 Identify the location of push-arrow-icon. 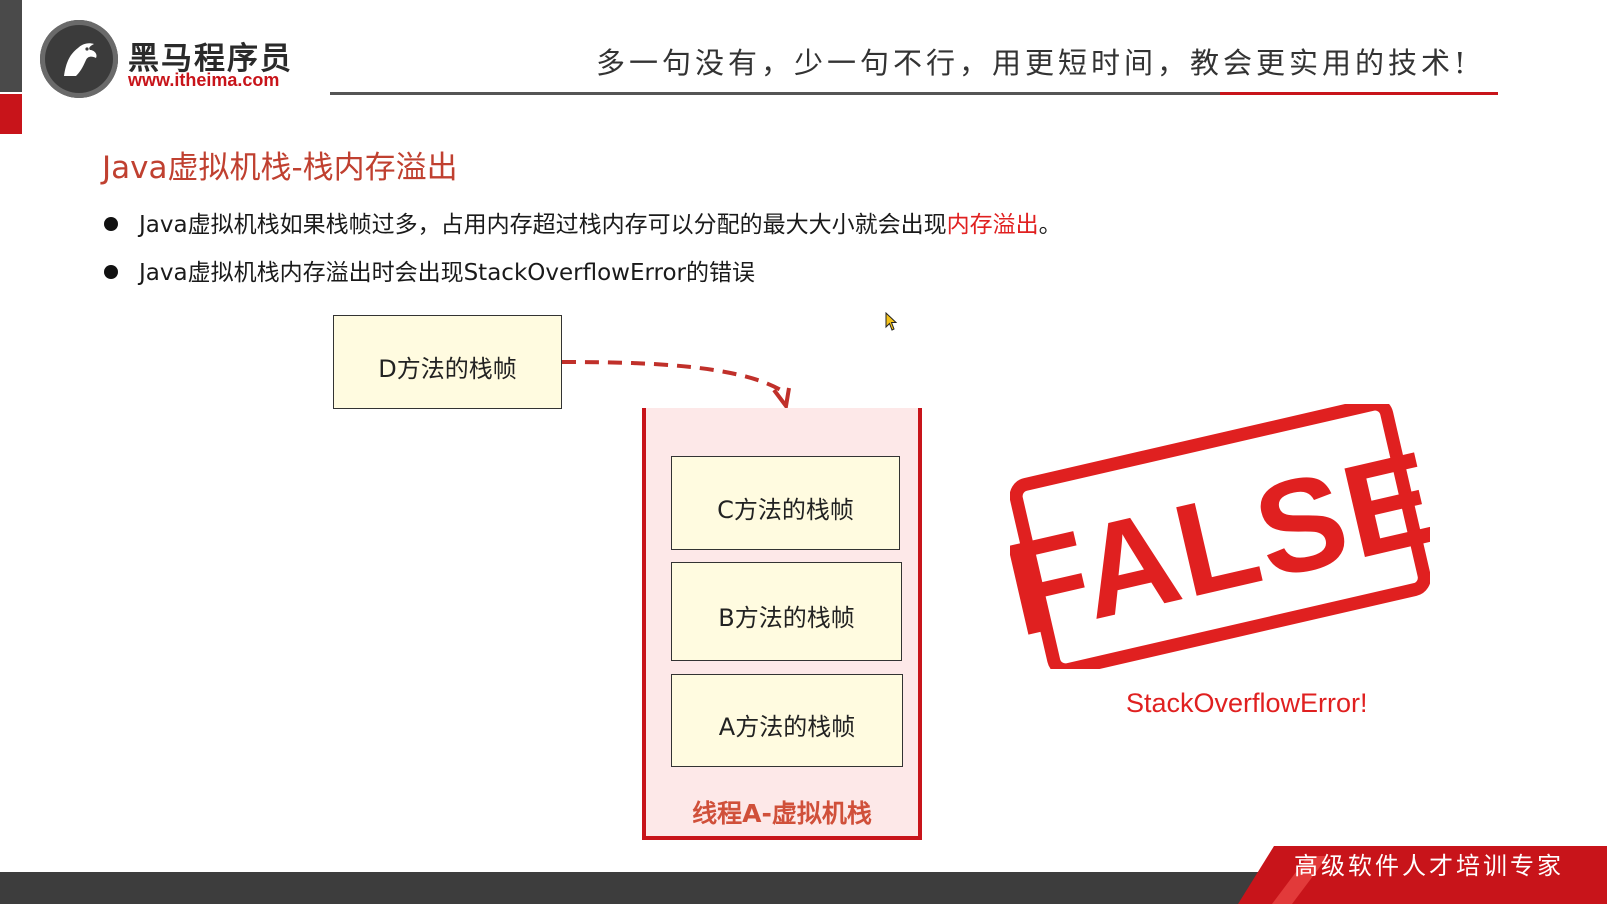
(676, 385).